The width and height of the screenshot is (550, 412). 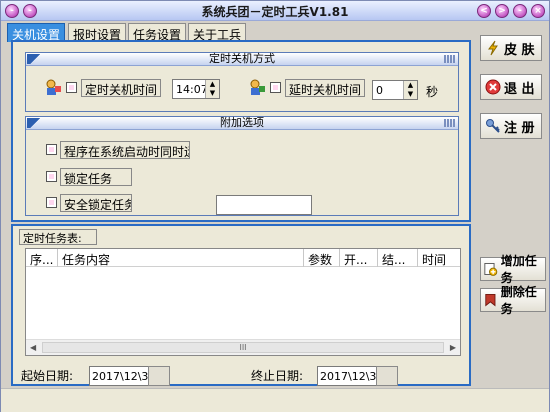 I want to click on timed-value: 14:07, so click(x=192, y=89).